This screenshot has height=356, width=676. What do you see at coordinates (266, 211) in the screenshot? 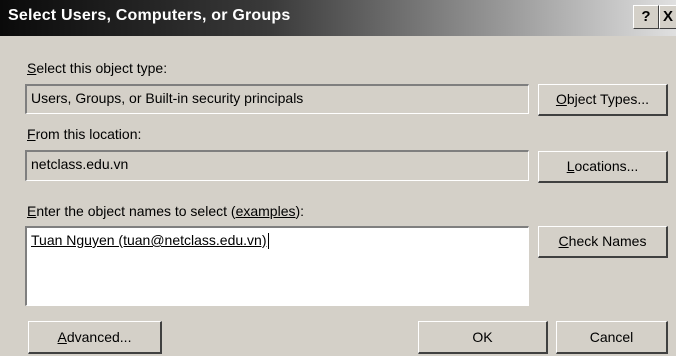
I see `examples-link: examples` at bounding box center [266, 211].